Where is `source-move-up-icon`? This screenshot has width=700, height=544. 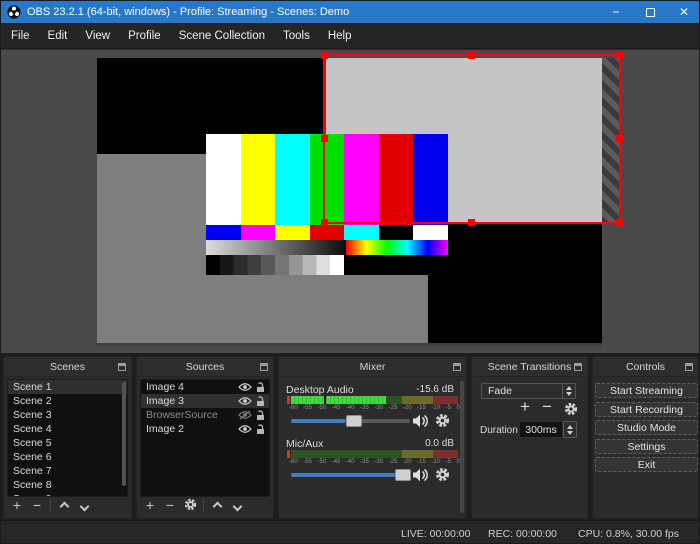 source-move-up-icon is located at coordinates (217, 506).